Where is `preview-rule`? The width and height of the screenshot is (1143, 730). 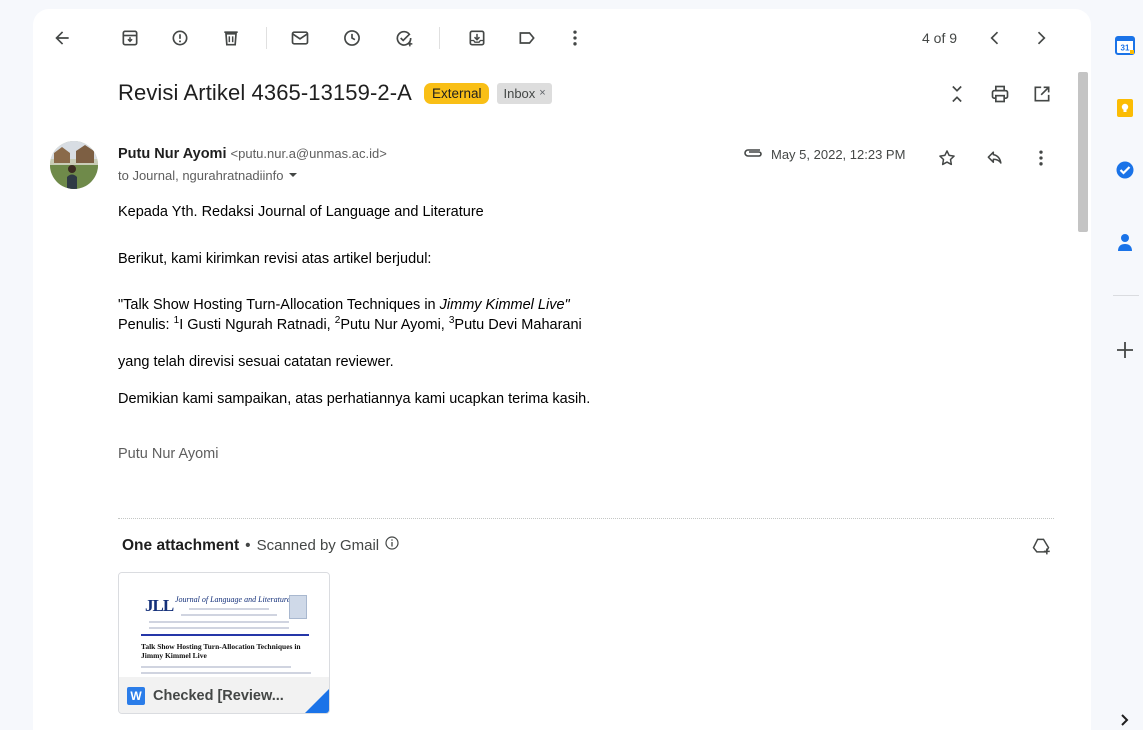
preview-rule is located at coordinates (225, 635).